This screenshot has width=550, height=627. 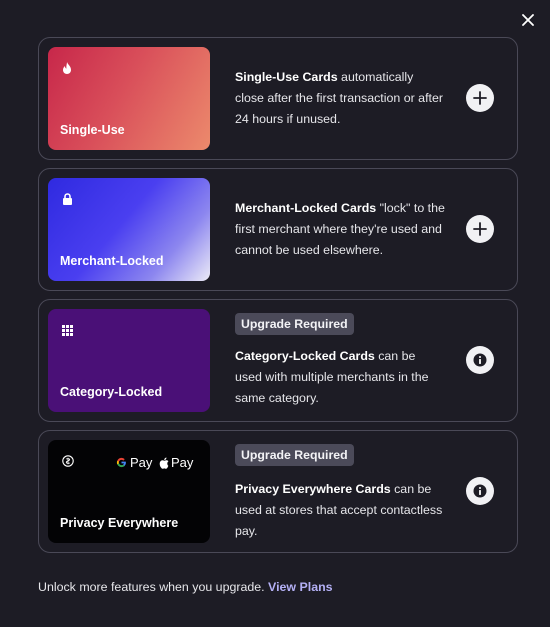 I want to click on add-merchant-locked-button, so click(x=480, y=229).